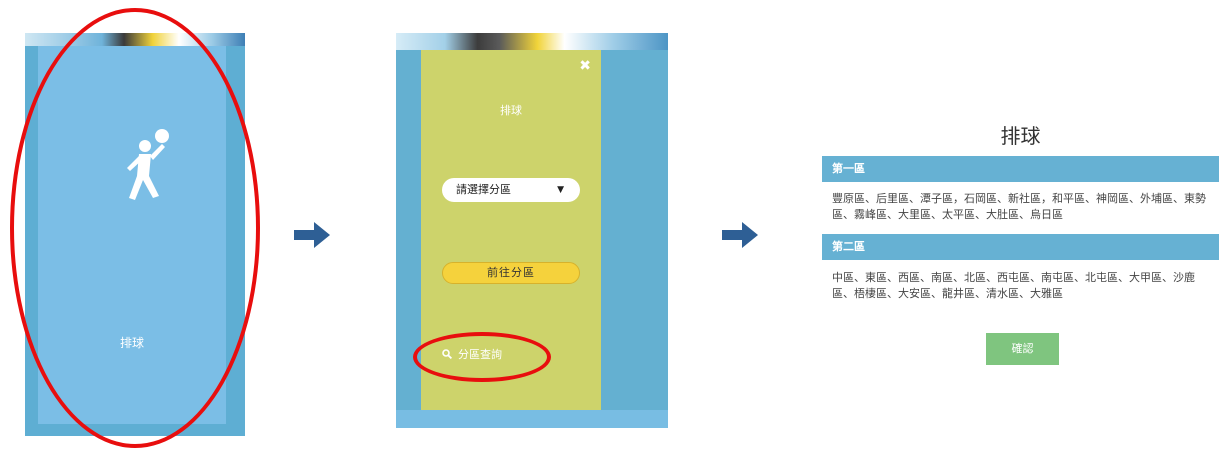 The image size is (1219, 452). What do you see at coordinates (532, 41) in the screenshot?
I see `banner-photo` at bounding box center [532, 41].